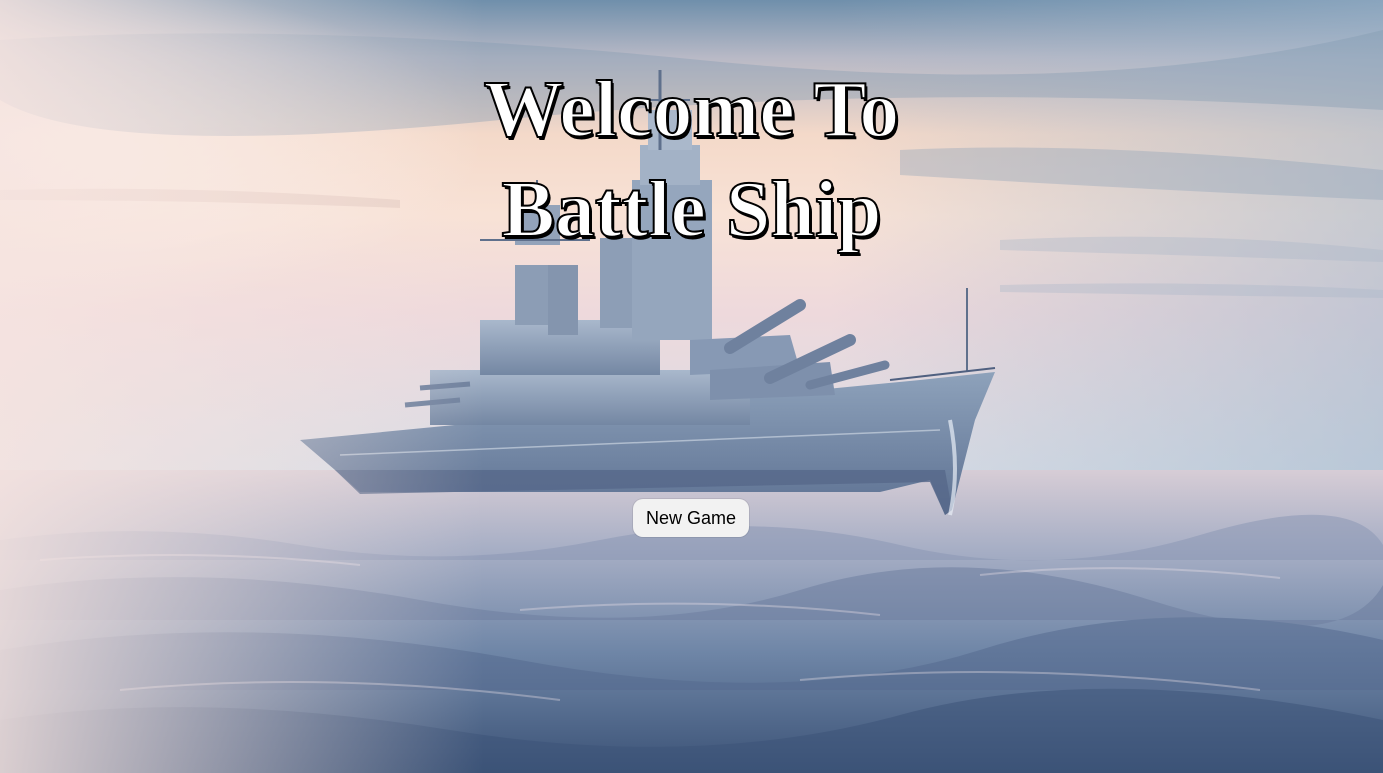  What do you see at coordinates (691, 518) in the screenshot?
I see `new-game-button: New Game` at bounding box center [691, 518].